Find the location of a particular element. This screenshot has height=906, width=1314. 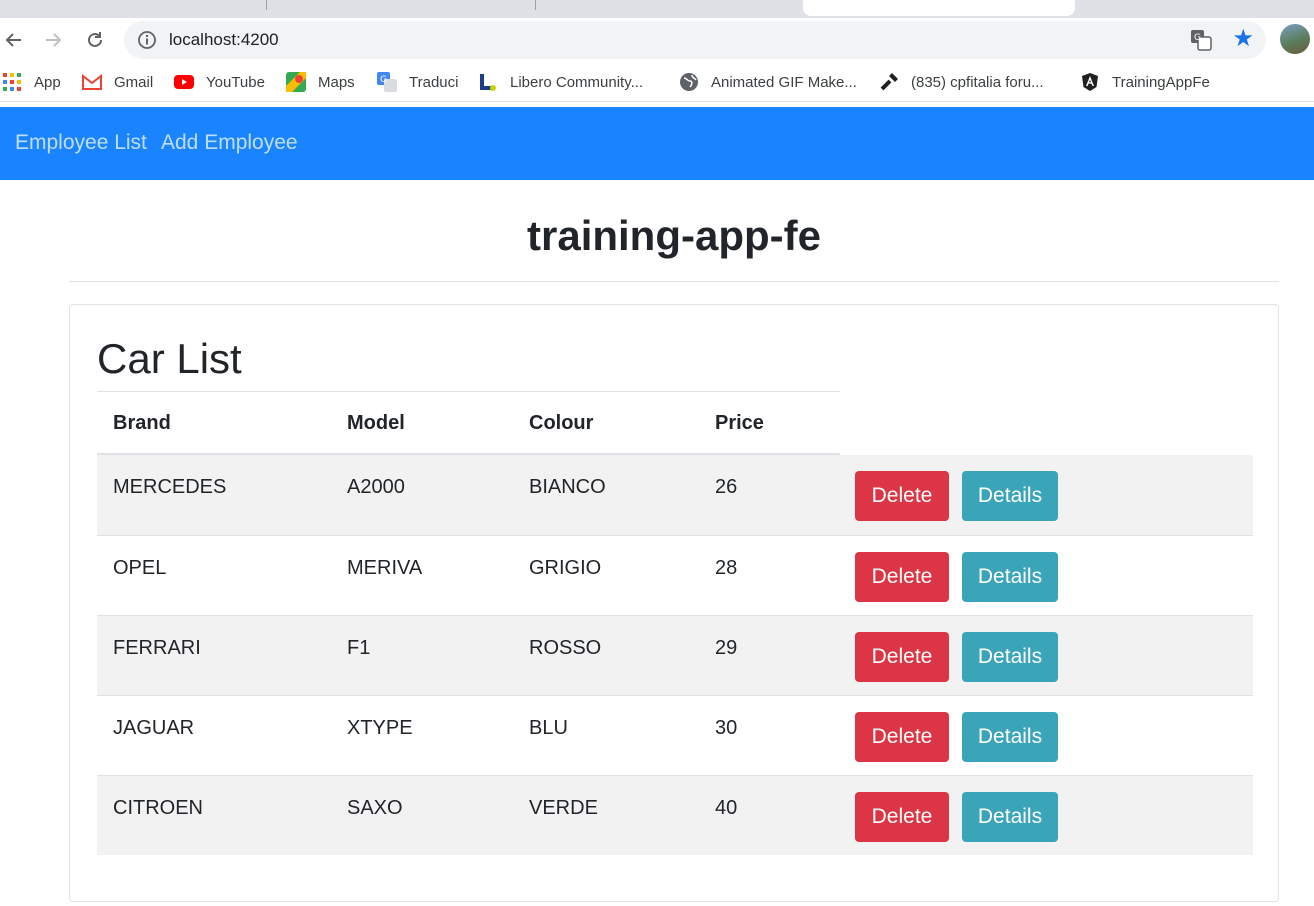

bookmark-gmail: Gmail is located at coordinates (117, 82).